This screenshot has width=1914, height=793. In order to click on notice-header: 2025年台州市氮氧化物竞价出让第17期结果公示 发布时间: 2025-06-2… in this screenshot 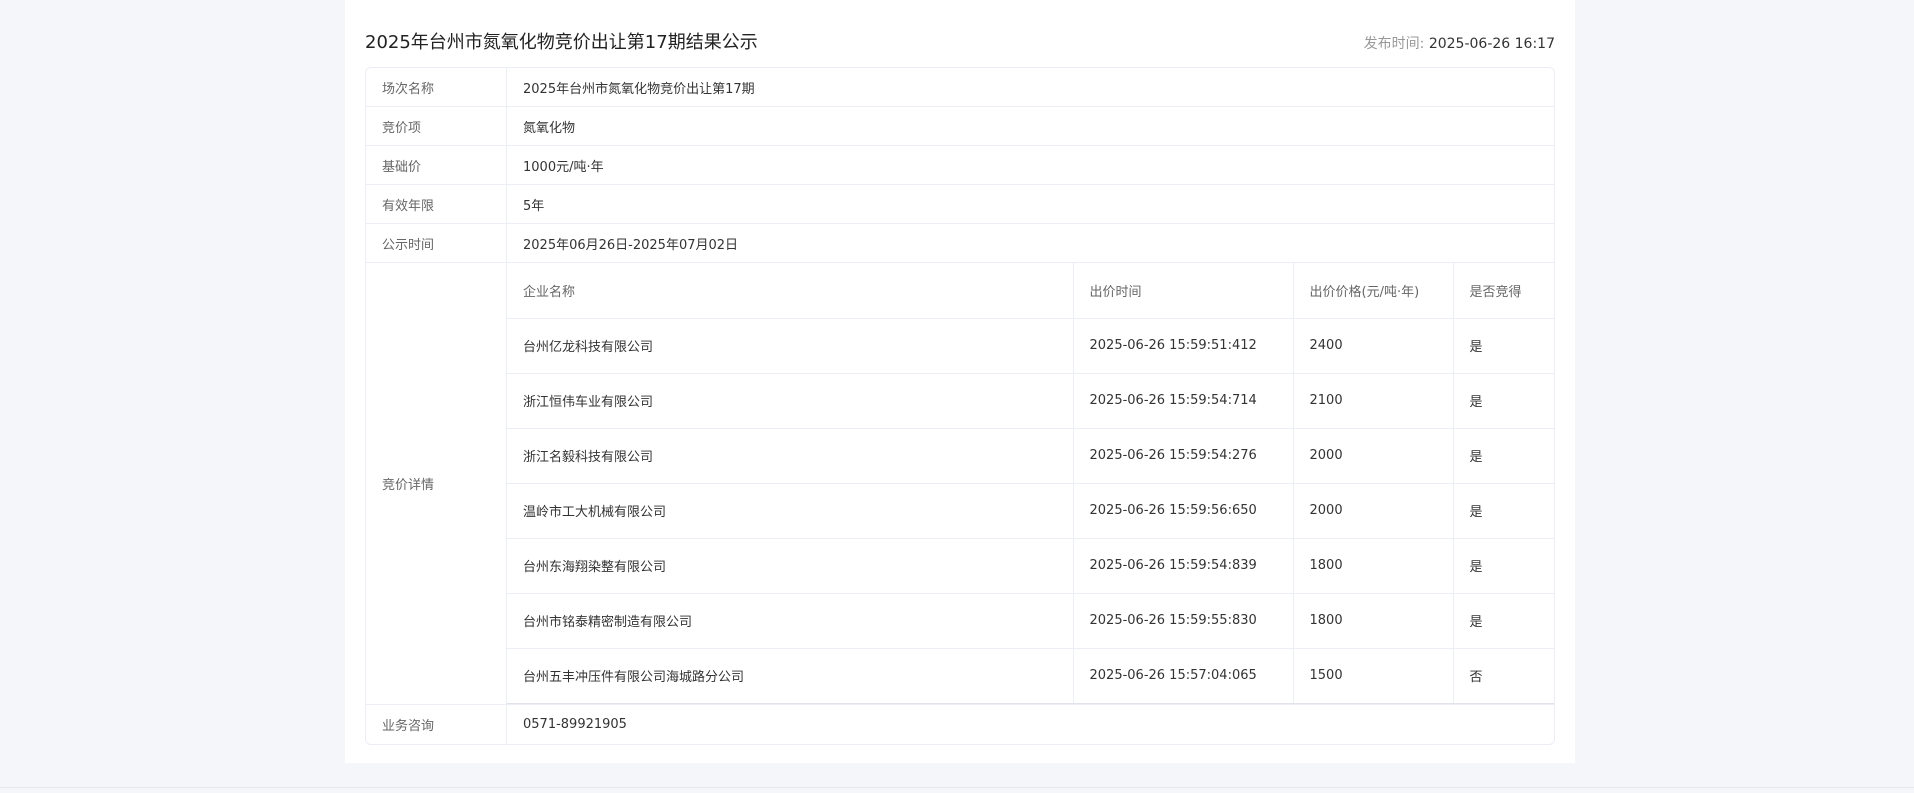, I will do `click(960, 45)`.